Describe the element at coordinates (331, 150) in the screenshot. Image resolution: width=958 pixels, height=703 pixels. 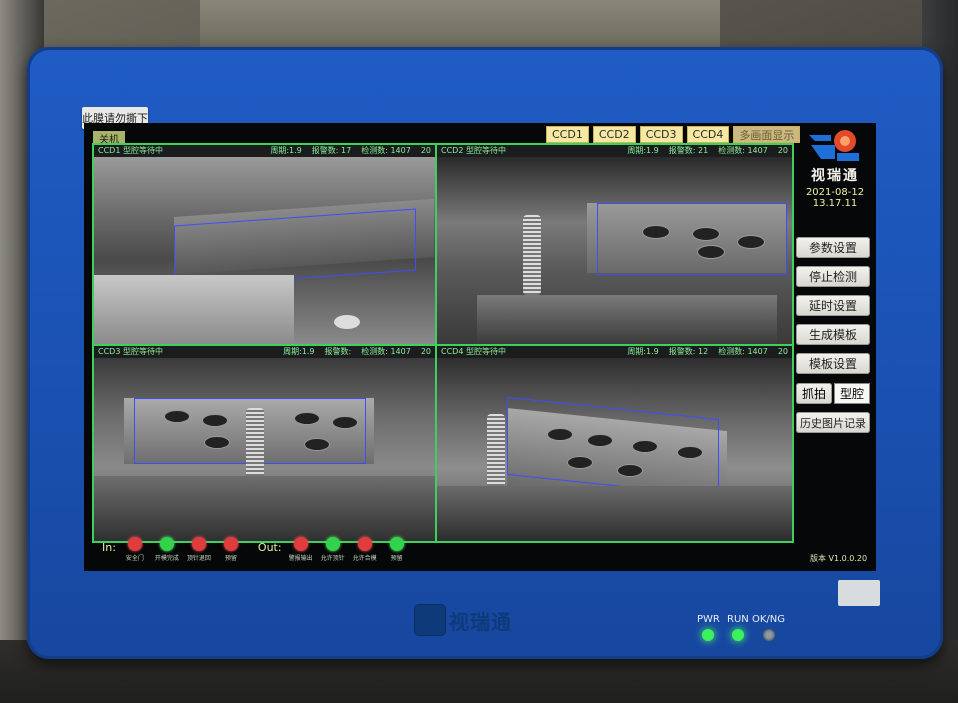
I see `camera-alarms: 报警数: 17` at that location.